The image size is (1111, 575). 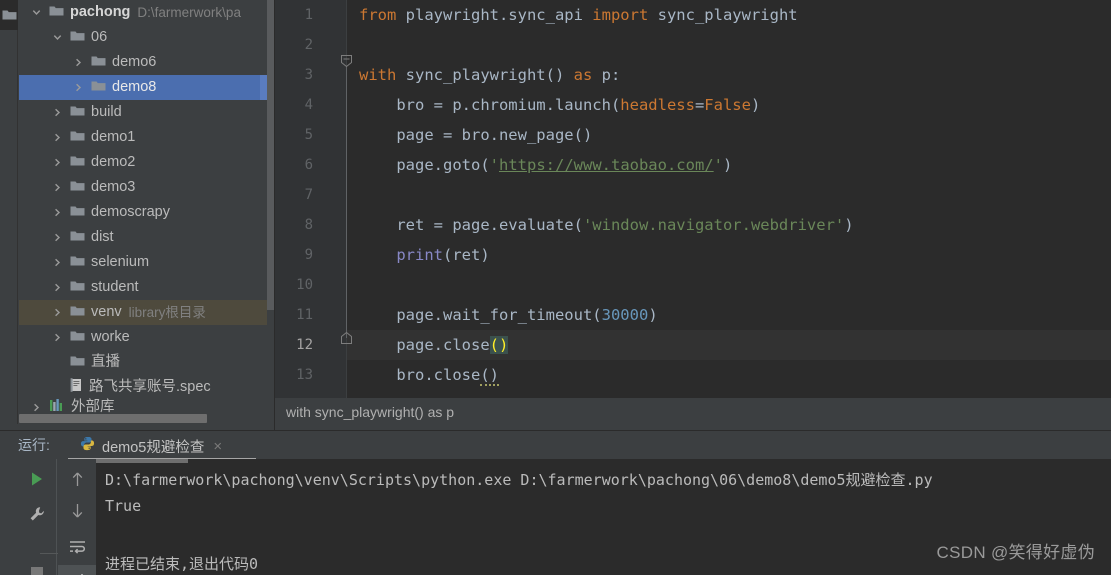 I want to click on run-tab: demo5规避检查 ×, so click(x=149, y=446).